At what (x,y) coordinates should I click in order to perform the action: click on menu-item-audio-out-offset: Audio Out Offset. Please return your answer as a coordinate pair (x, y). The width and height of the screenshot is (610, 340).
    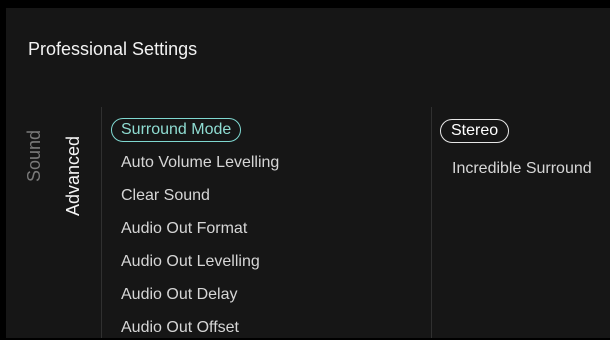
    Looking at the image, I should click on (180, 328).